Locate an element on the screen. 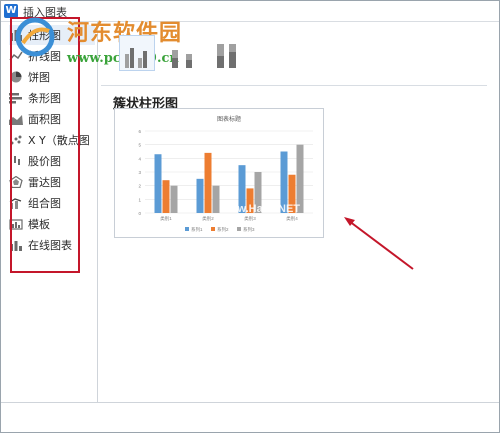  sidebar-item-column: 柱形图 is located at coordinates (52, 35).